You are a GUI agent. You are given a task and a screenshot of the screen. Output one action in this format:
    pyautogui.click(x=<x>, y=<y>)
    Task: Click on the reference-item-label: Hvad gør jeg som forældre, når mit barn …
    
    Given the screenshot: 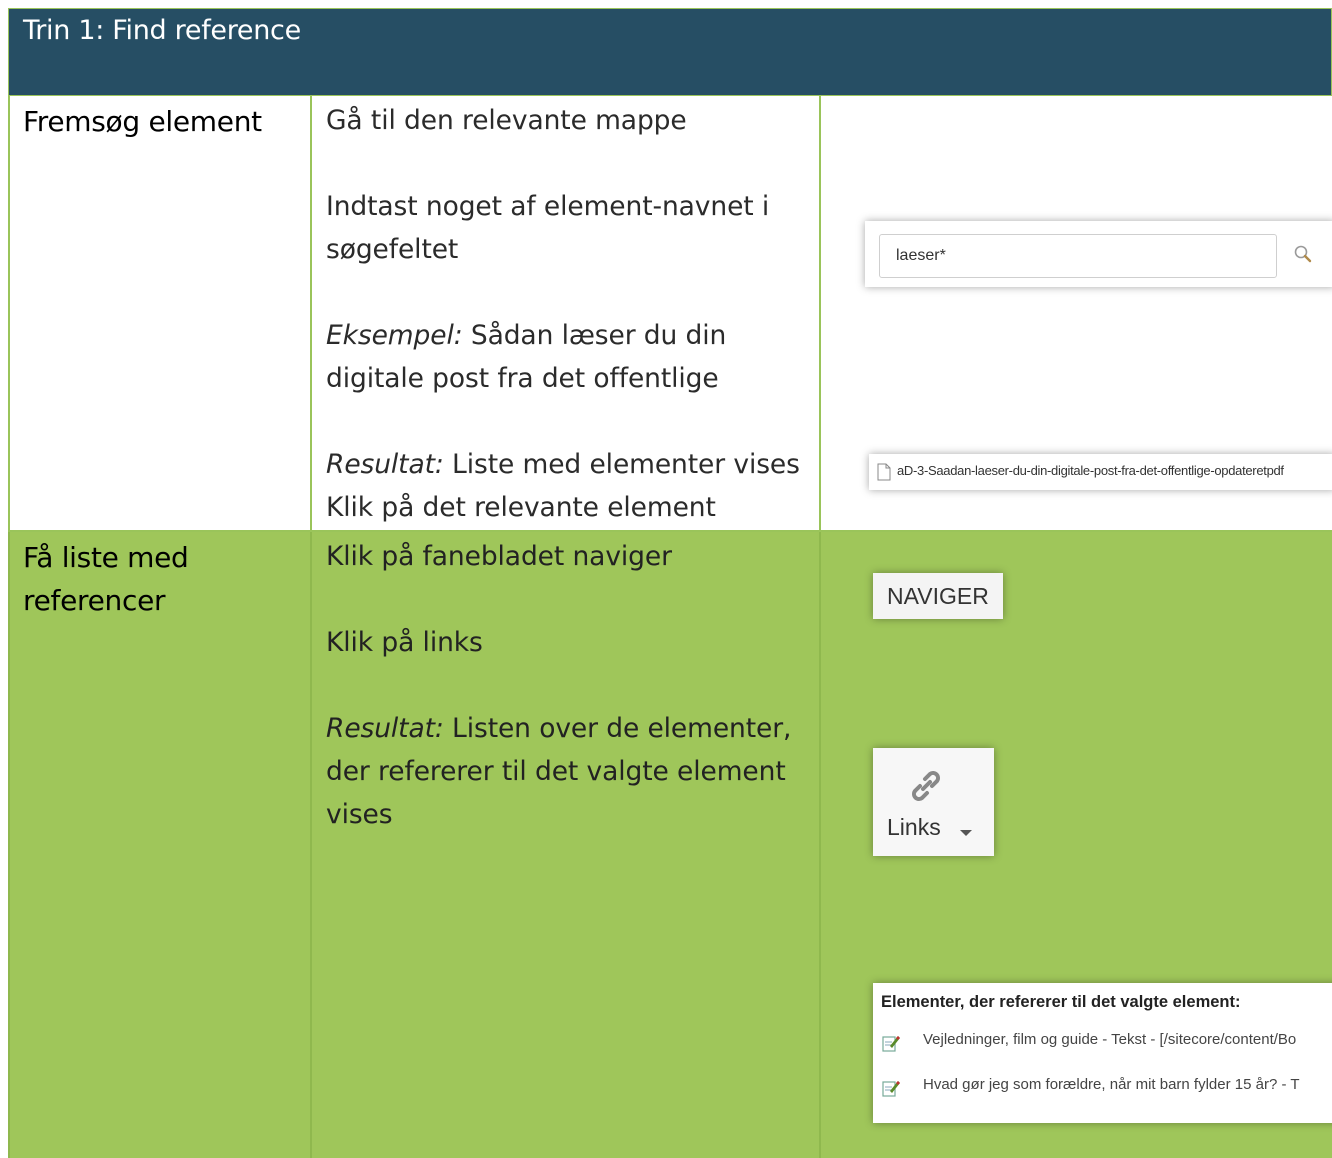 What is the action you would take?
    pyautogui.click(x=1111, y=1084)
    